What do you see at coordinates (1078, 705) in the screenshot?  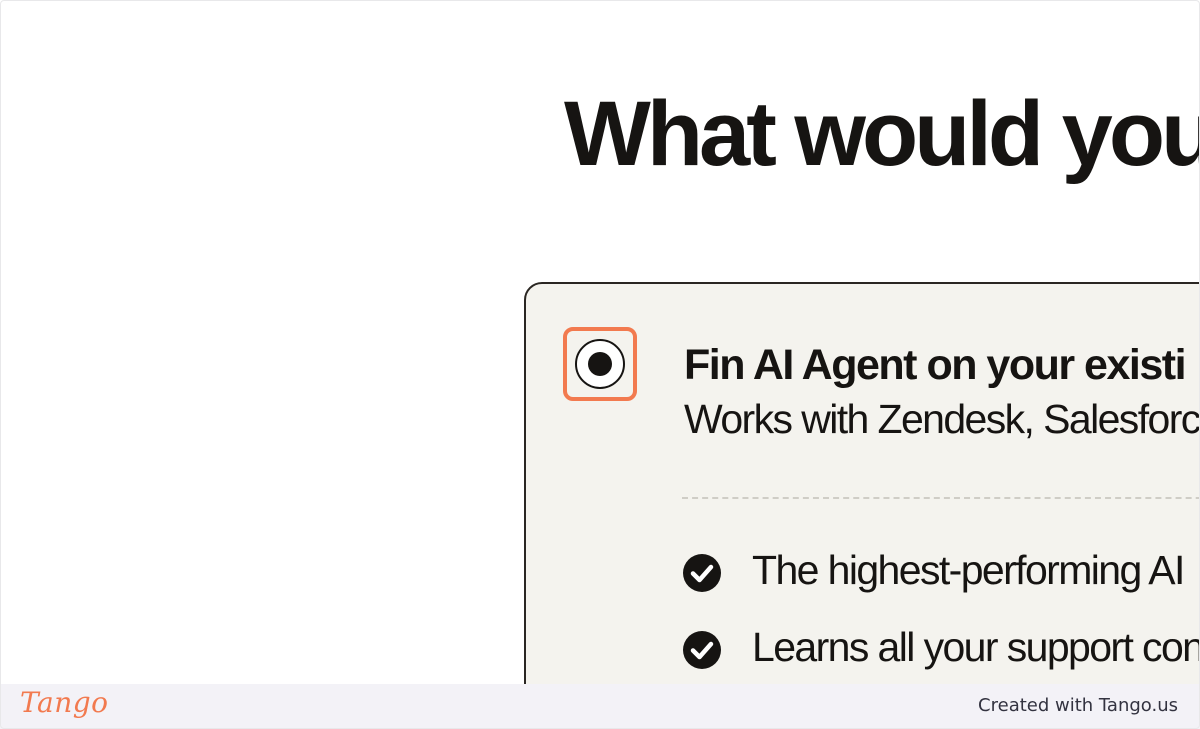 I see `footer-credit: Created with Tango.us` at bounding box center [1078, 705].